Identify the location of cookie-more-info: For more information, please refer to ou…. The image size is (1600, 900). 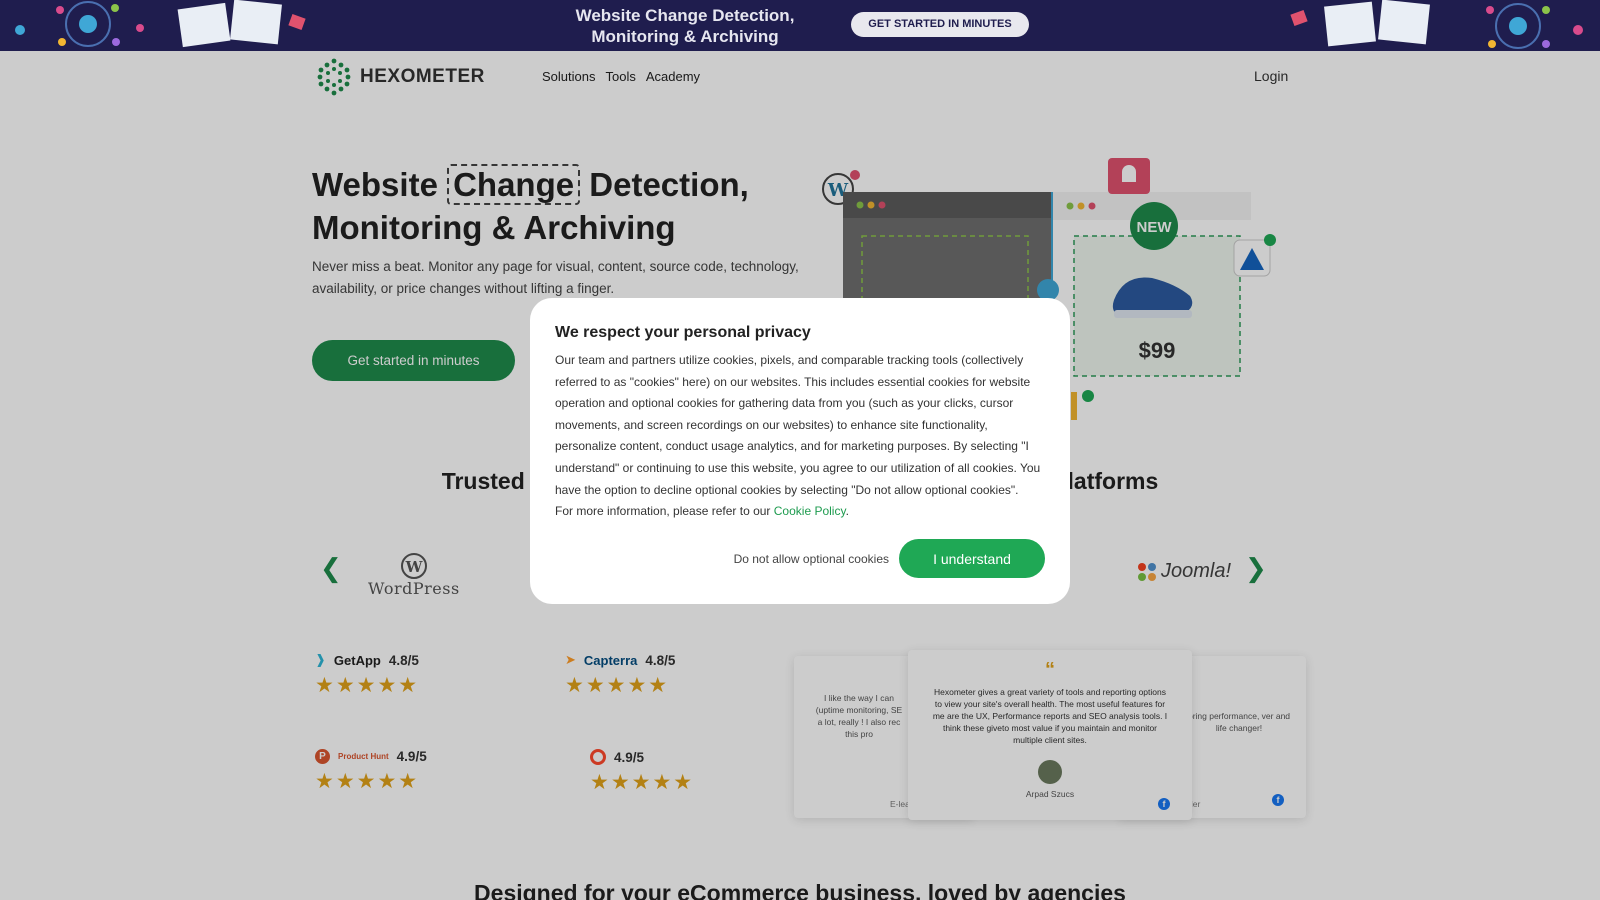
(800, 512).